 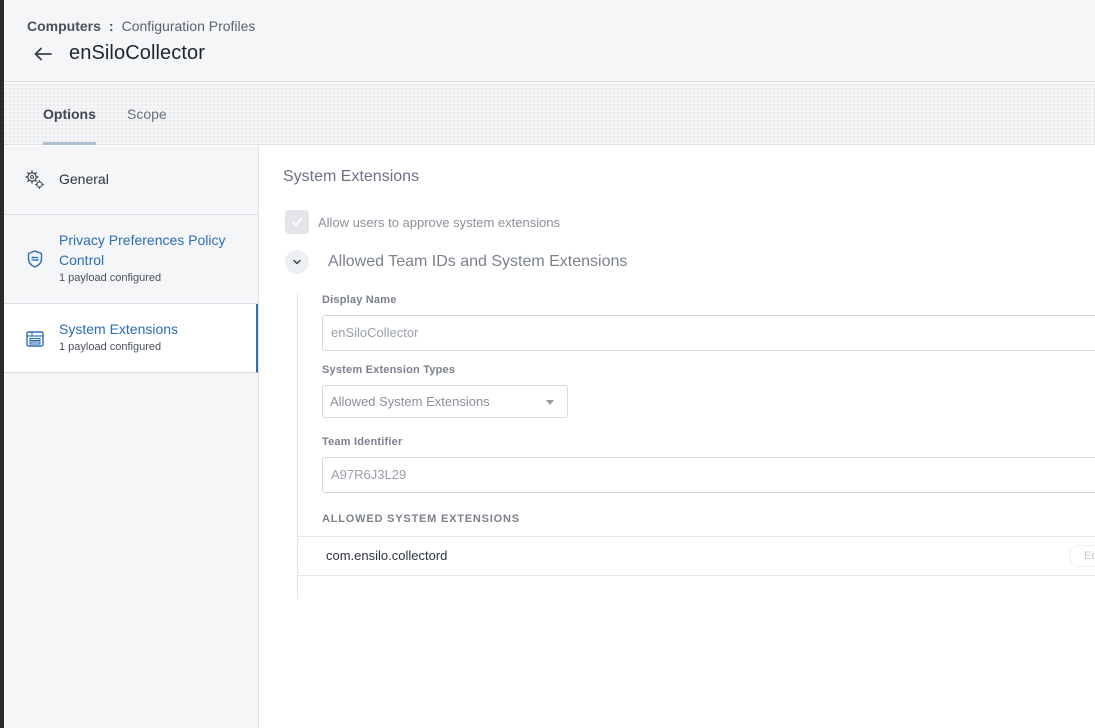 I want to click on back-arrow-icon, so click(x=45, y=54).